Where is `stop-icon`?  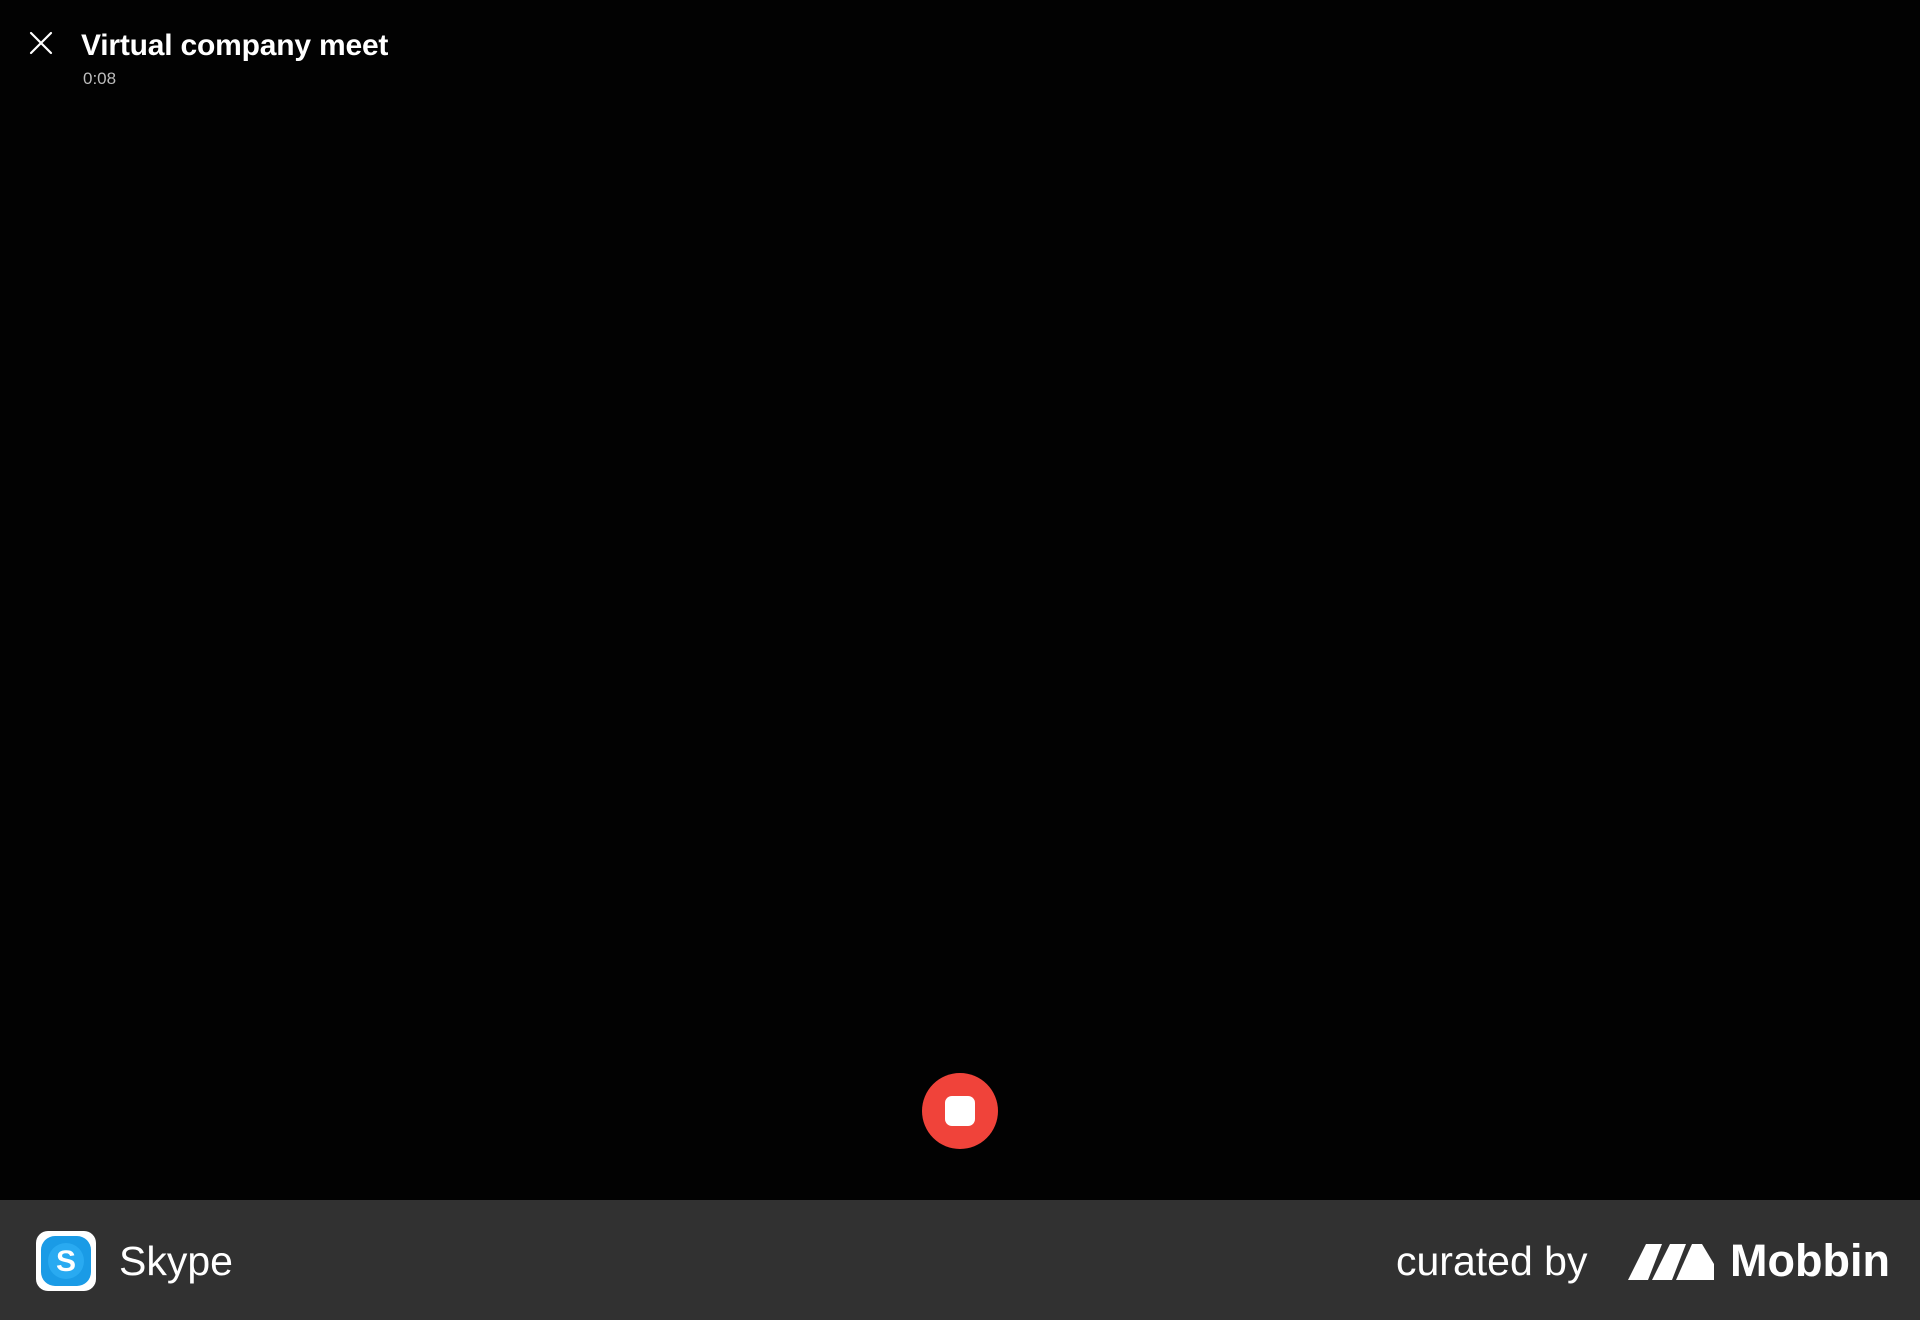 stop-icon is located at coordinates (960, 1111).